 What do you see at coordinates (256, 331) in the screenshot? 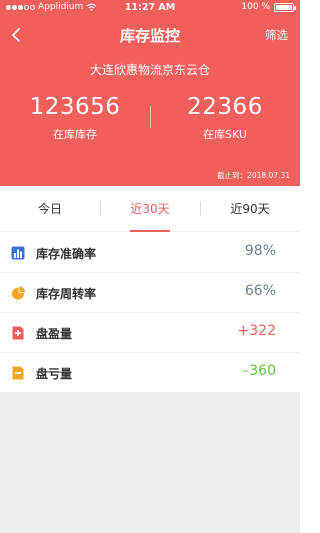
I see `metric-value: +322` at bounding box center [256, 331].